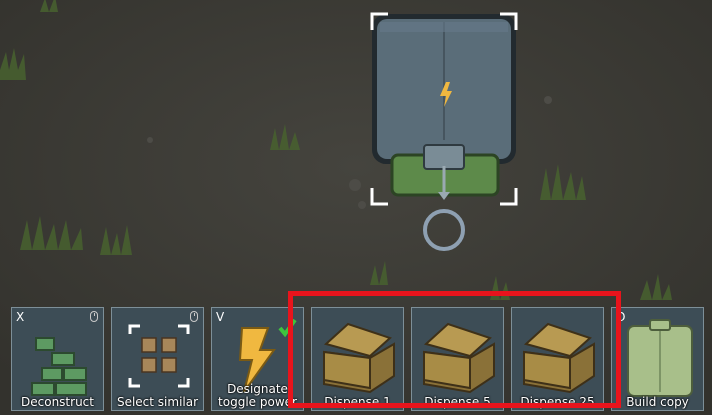  What do you see at coordinates (657, 359) in the screenshot?
I see `build-copy-button: O Build copy` at bounding box center [657, 359].